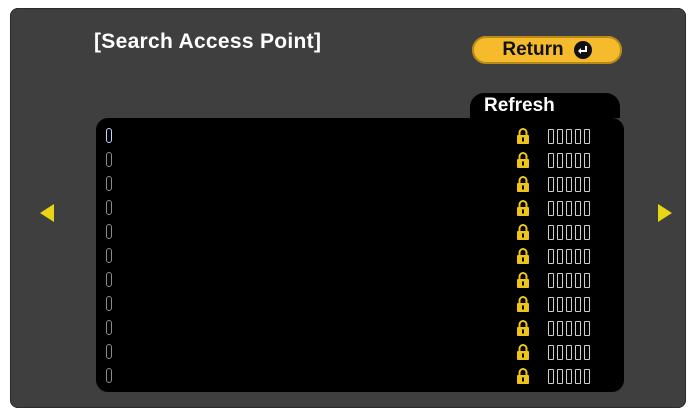  I want to click on page-title: [Search Access Point], so click(208, 41).